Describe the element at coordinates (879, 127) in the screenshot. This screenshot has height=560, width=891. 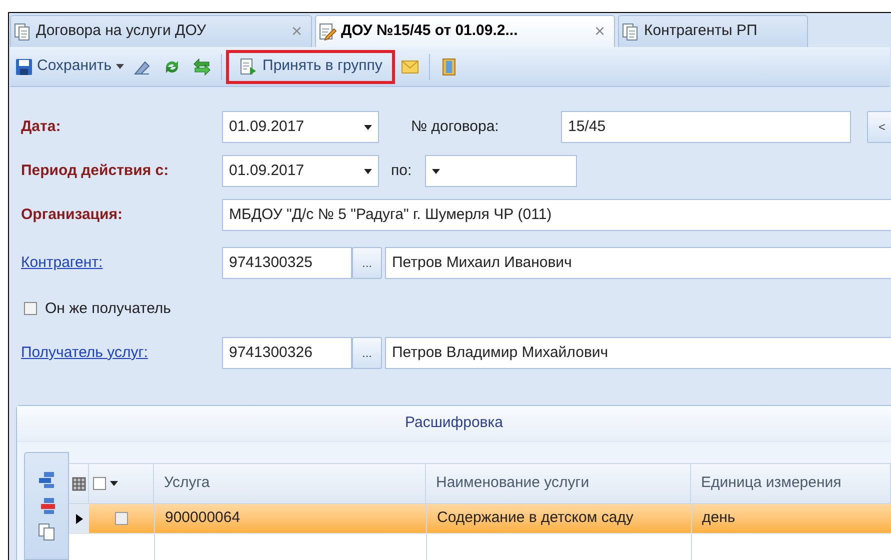
I see `back-button: <` at that location.